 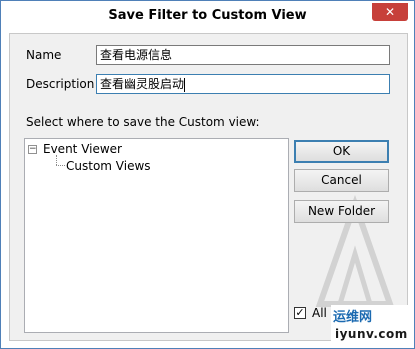 What do you see at coordinates (136, 55) in the screenshot?
I see `name-field-value: 查看电源信息` at bounding box center [136, 55].